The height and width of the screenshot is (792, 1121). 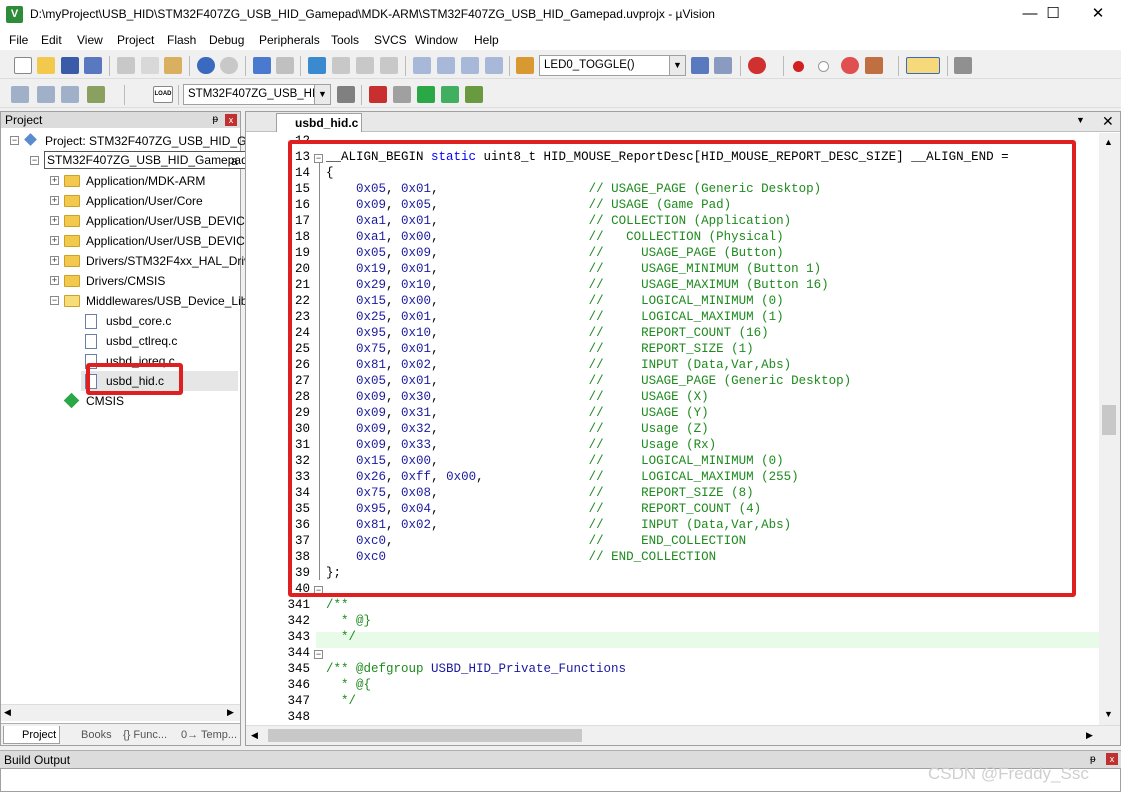 What do you see at coordinates (70, 94) in the screenshot?
I see `rebuild-icon` at bounding box center [70, 94].